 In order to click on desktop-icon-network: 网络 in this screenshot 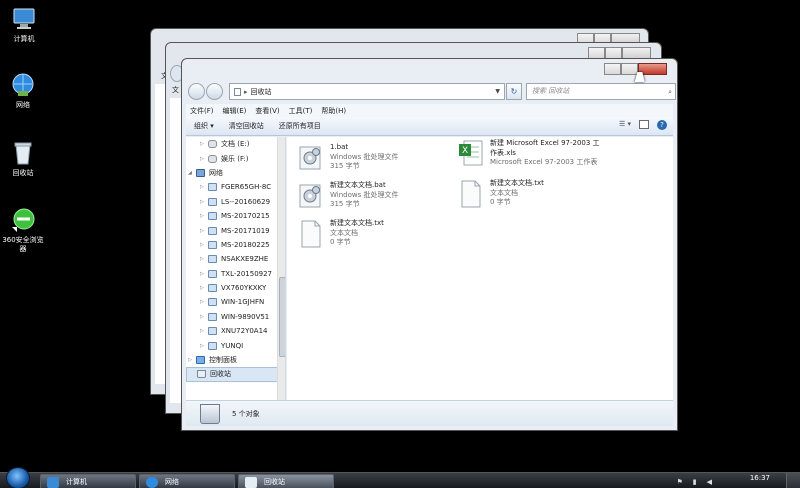, I will do `click(23, 91)`.